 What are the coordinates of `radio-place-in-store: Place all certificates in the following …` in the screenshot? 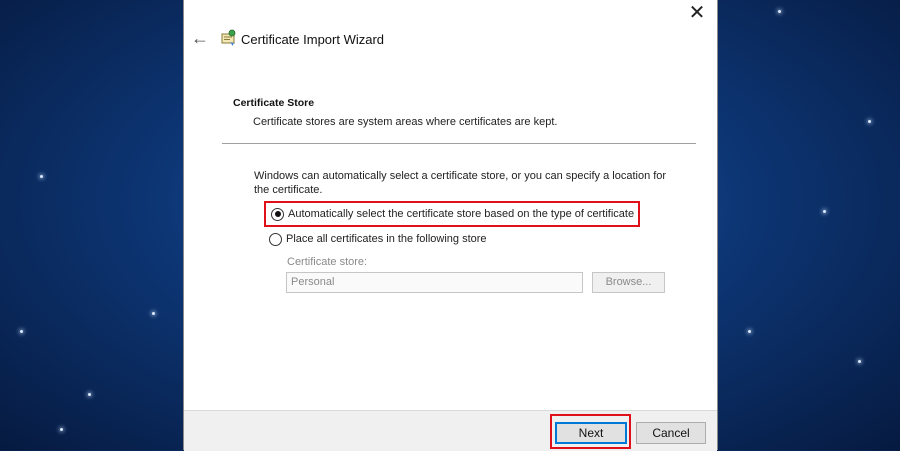 It's located at (378, 239).